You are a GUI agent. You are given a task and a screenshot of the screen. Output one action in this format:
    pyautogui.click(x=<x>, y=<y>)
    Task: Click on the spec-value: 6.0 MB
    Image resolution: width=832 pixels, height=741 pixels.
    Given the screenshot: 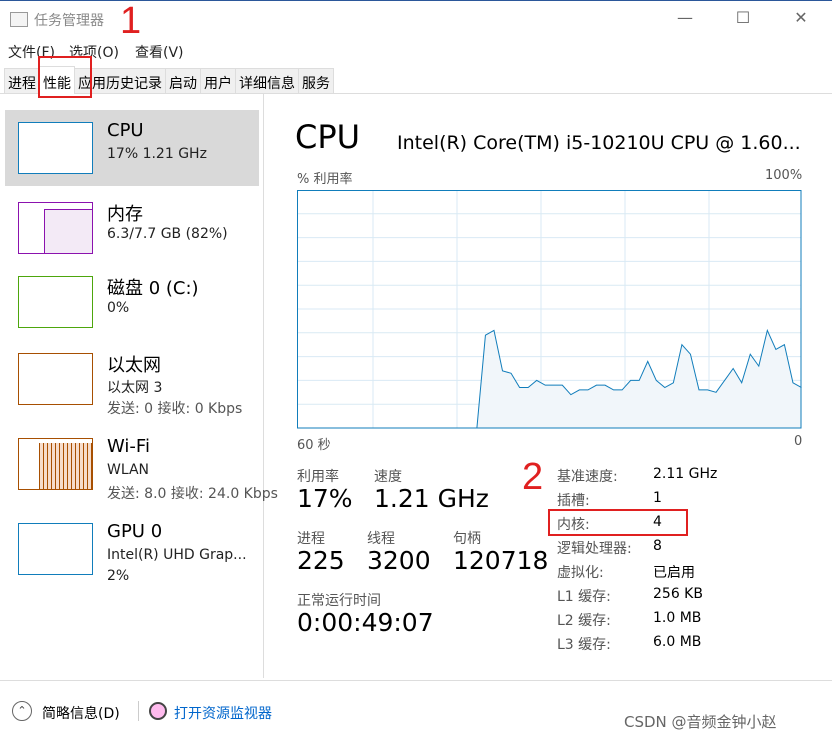 What is the action you would take?
    pyautogui.click(x=677, y=642)
    